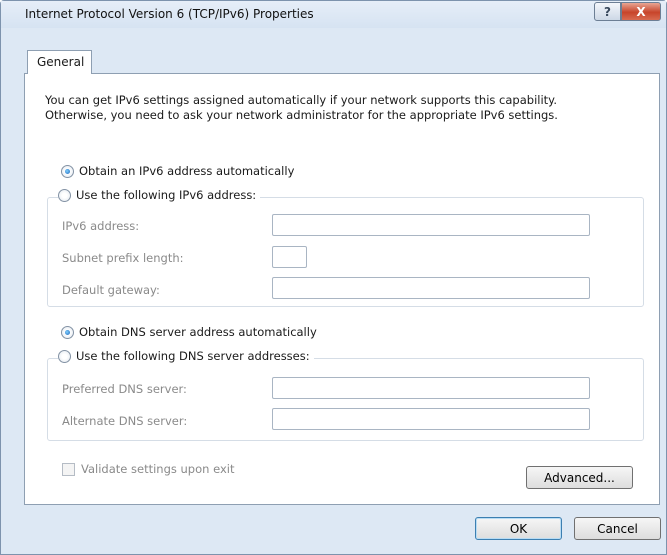 The image size is (667, 555). What do you see at coordinates (198, 332) in the screenshot?
I see `dns-auto-label: Obtain DNS server address automatically` at bounding box center [198, 332].